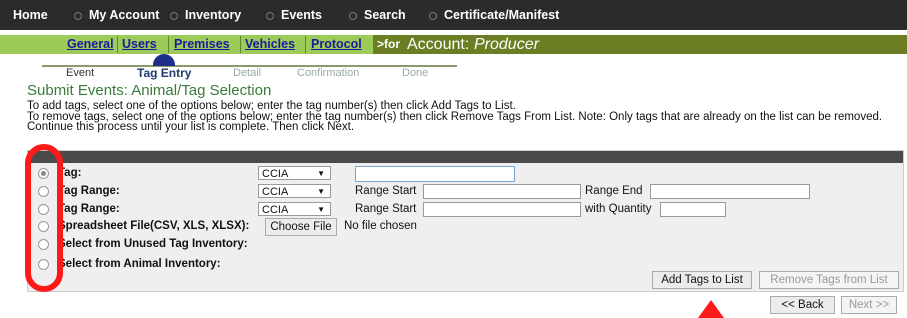 The width and height of the screenshot is (907, 318). Describe the element at coordinates (90, 44) in the screenshot. I see `subnav-general: General` at that location.